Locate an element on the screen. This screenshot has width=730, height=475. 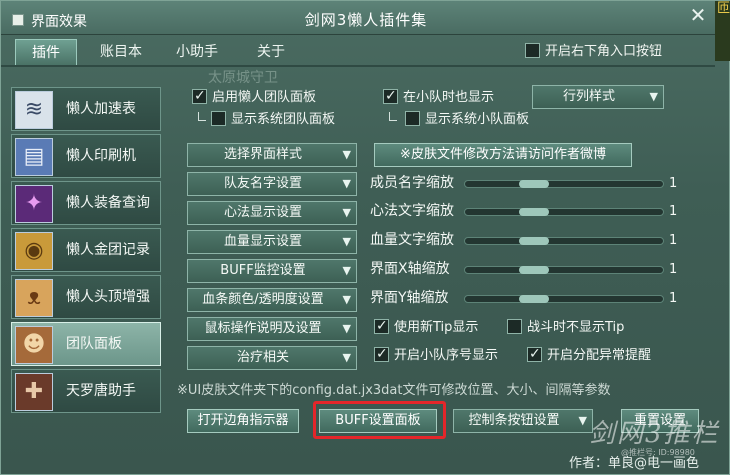
tab-assistant: 小助手 is located at coordinates (197, 52).